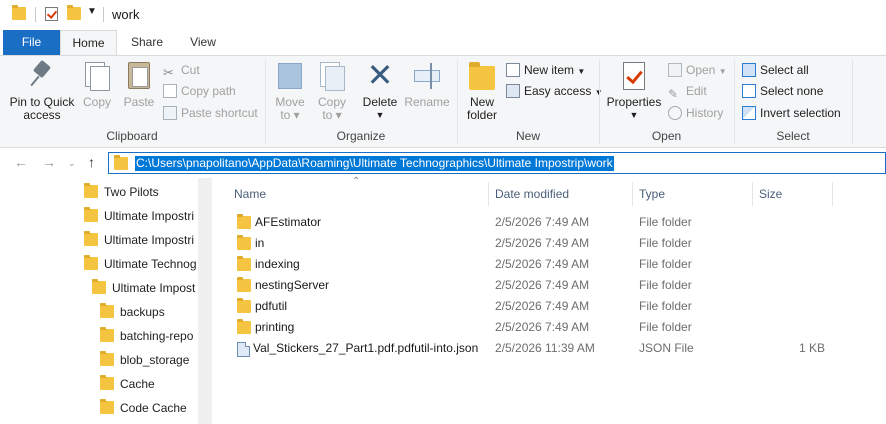 The image size is (886, 424). I want to click on cut-button: ✂ Cut, so click(181, 70).